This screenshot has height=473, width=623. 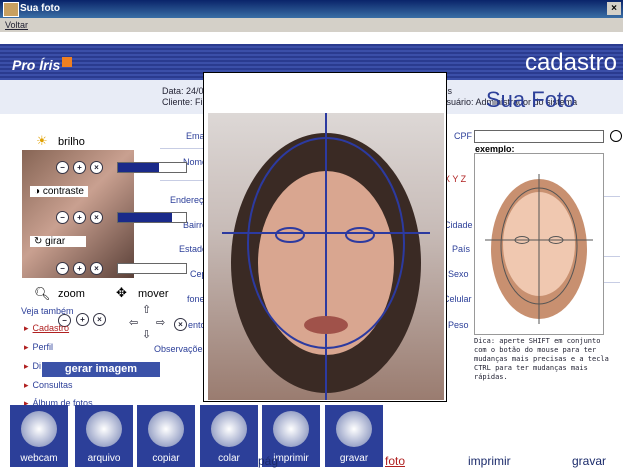 What do you see at coordinates (48, 385) in the screenshot?
I see `sidebar-item-consultas: ▸ Consultas` at bounding box center [48, 385].